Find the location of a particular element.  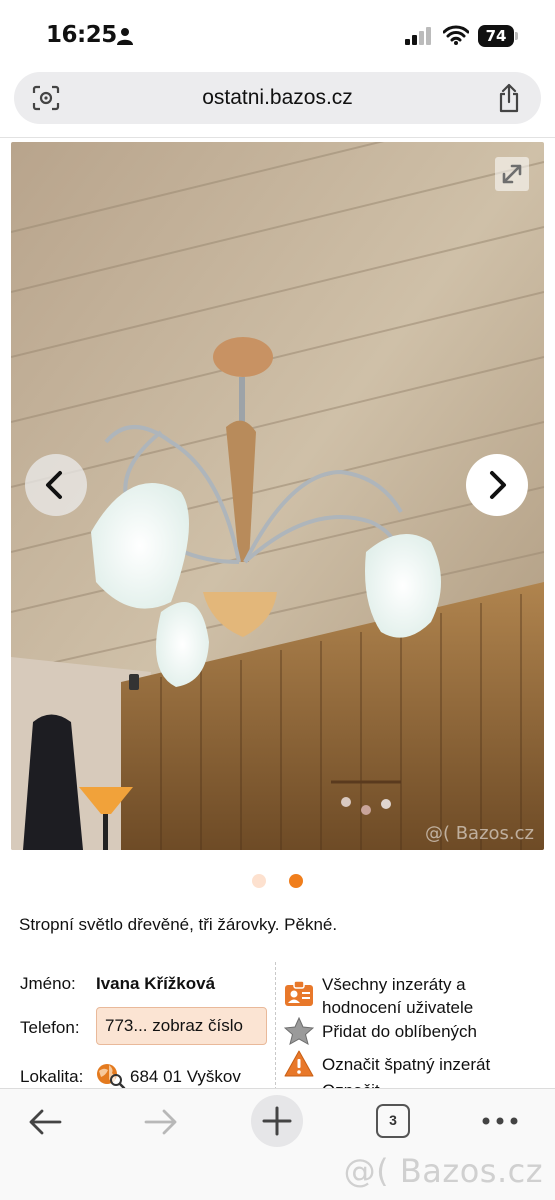

chevron-left-icon is located at coordinates (54, 485).